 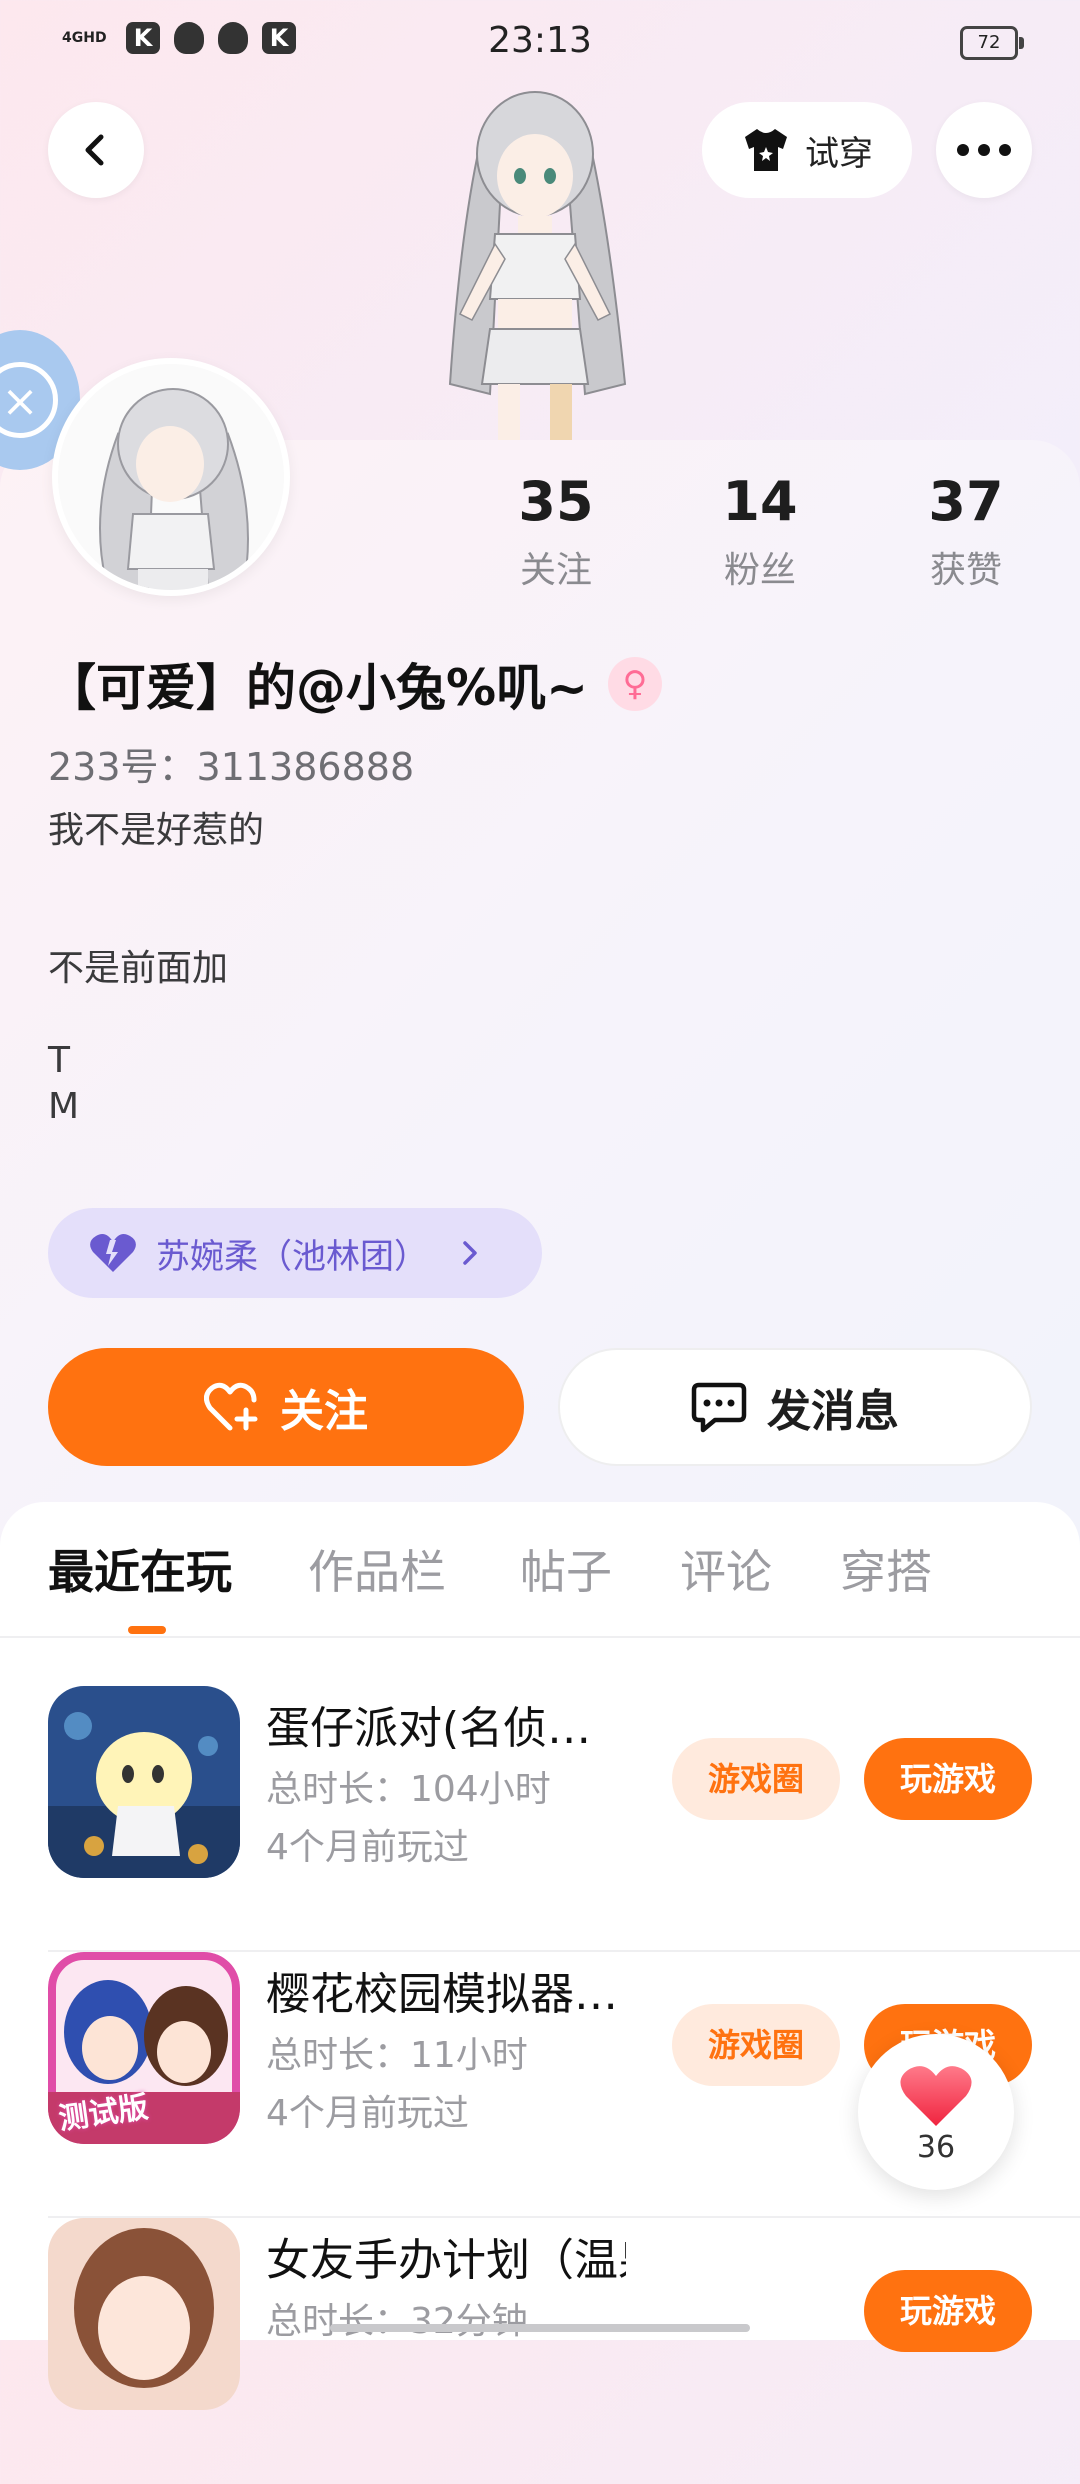 What do you see at coordinates (540, 1637) in the screenshot?
I see `divider` at bounding box center [540, 1637].